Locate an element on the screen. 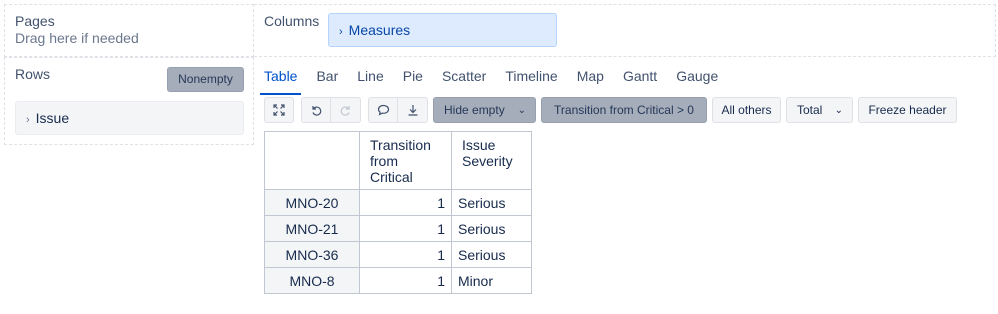  row-dimension-issue: › Issue is located at coordinates (129, 118).